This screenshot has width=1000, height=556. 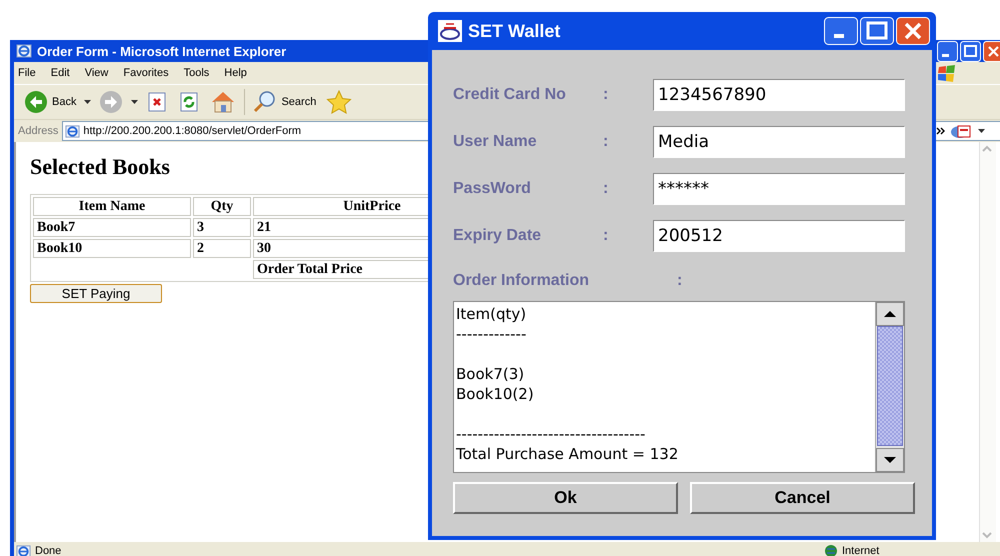 I want to click on table-cell: 2, so click(x=222, y=248).